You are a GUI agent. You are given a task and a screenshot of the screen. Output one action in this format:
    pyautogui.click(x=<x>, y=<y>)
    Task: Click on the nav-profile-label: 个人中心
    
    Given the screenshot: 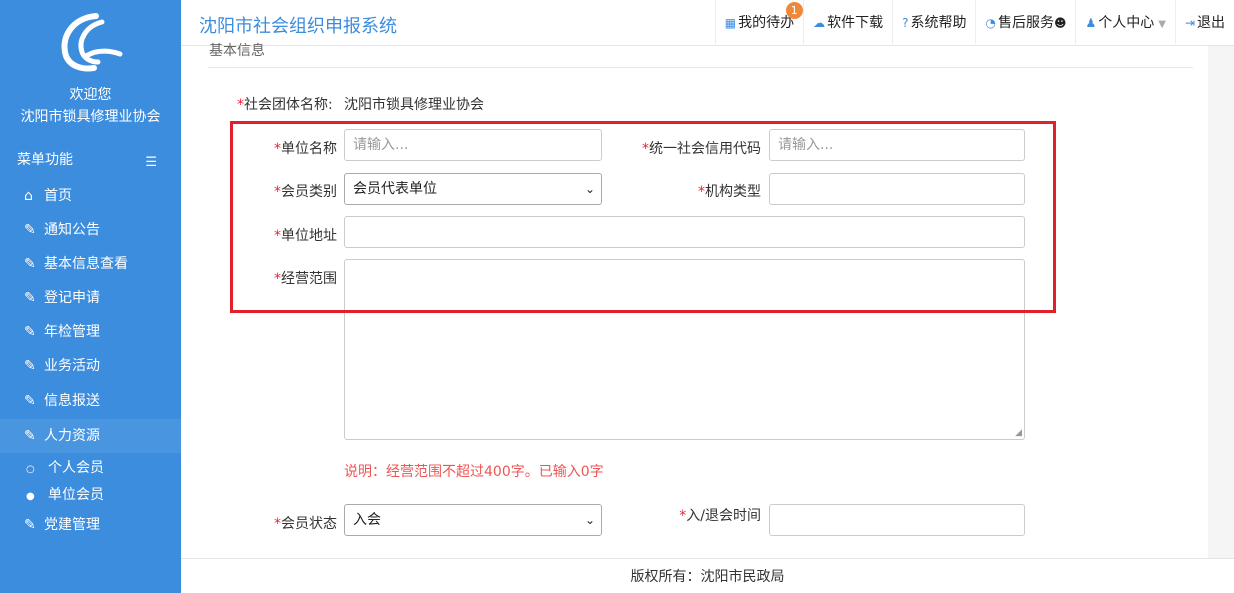 What is the action you would take?
    pyautogui.click(x=1126, y=23)
    